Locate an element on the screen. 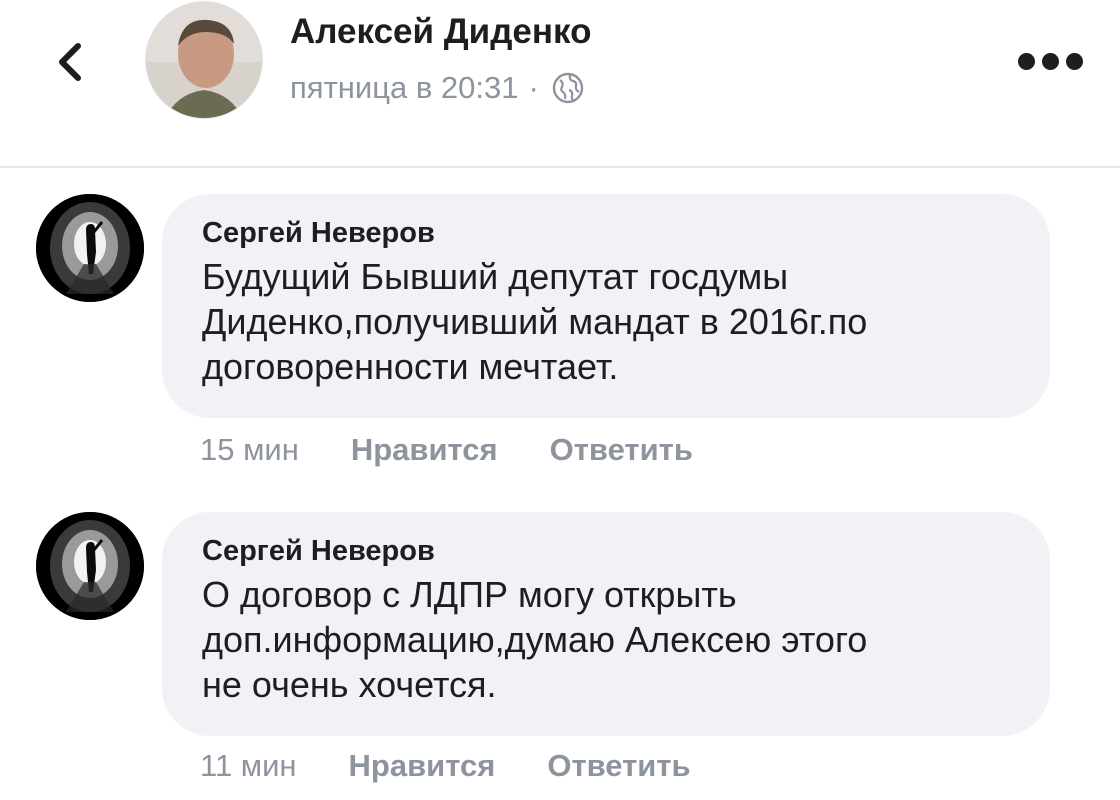 This screenshot has height=800, width=1120. chevron-left-icon is located at coordinates (70, 62).